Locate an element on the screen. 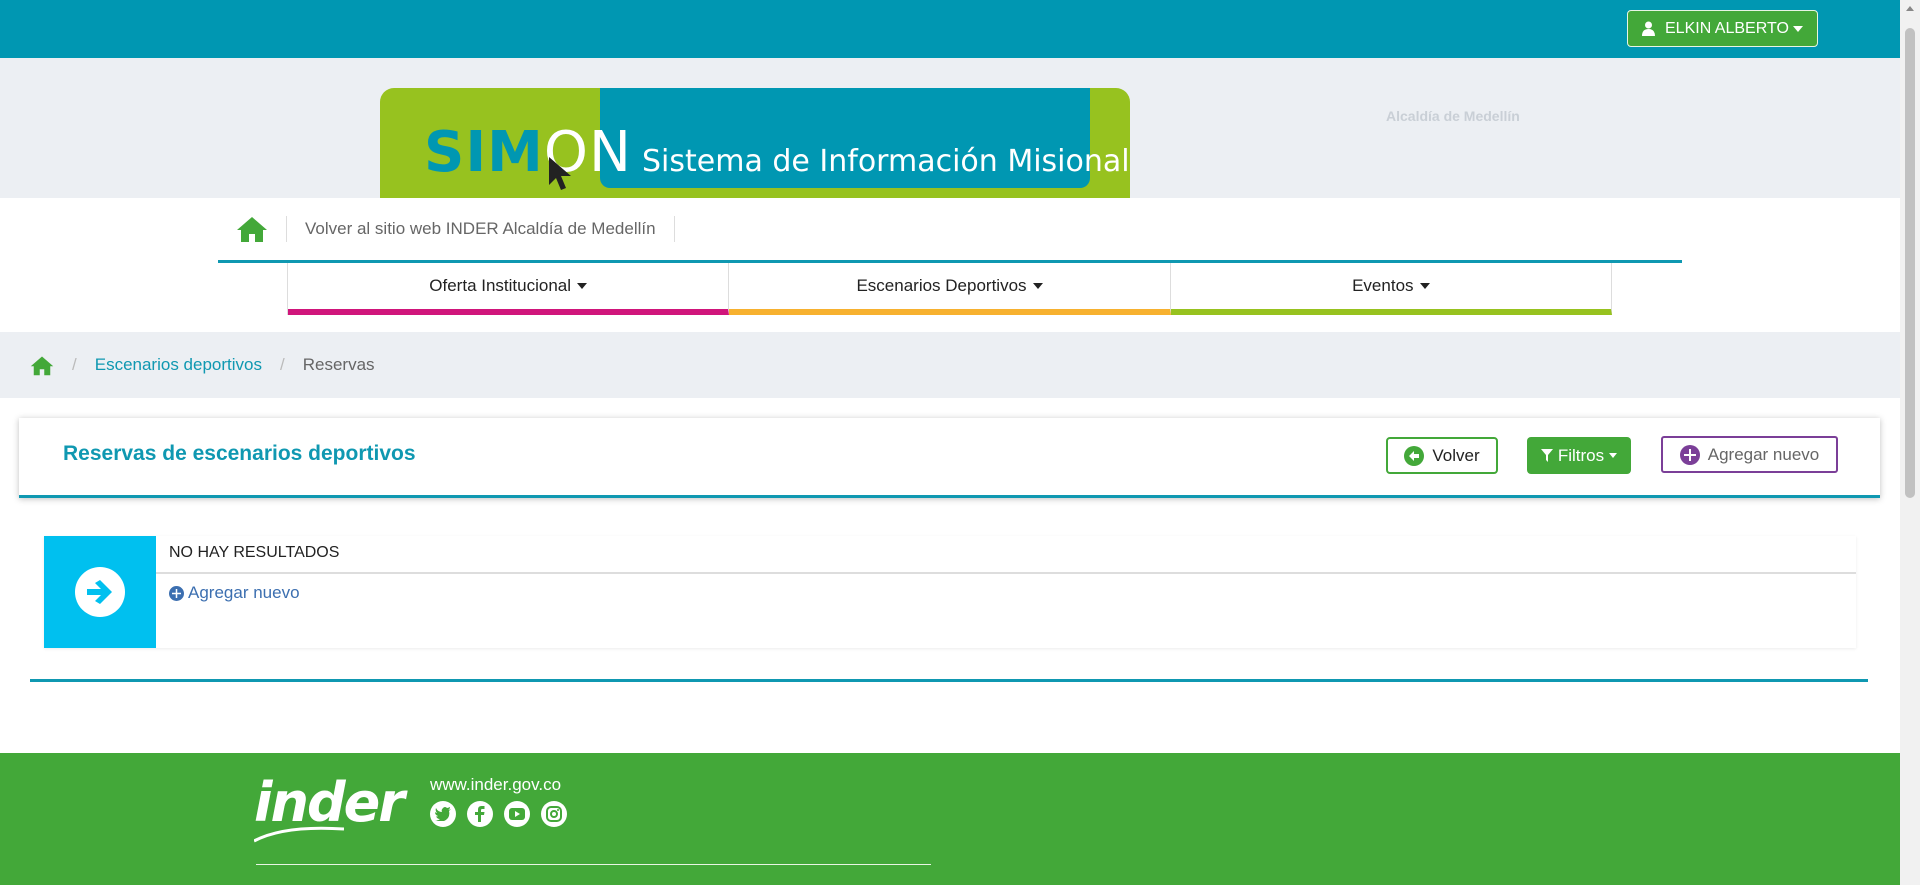 The image size is (1920, 885). breadcrumb: / Escenarios deportivos / Reservas is located at coordinates (950, 365).